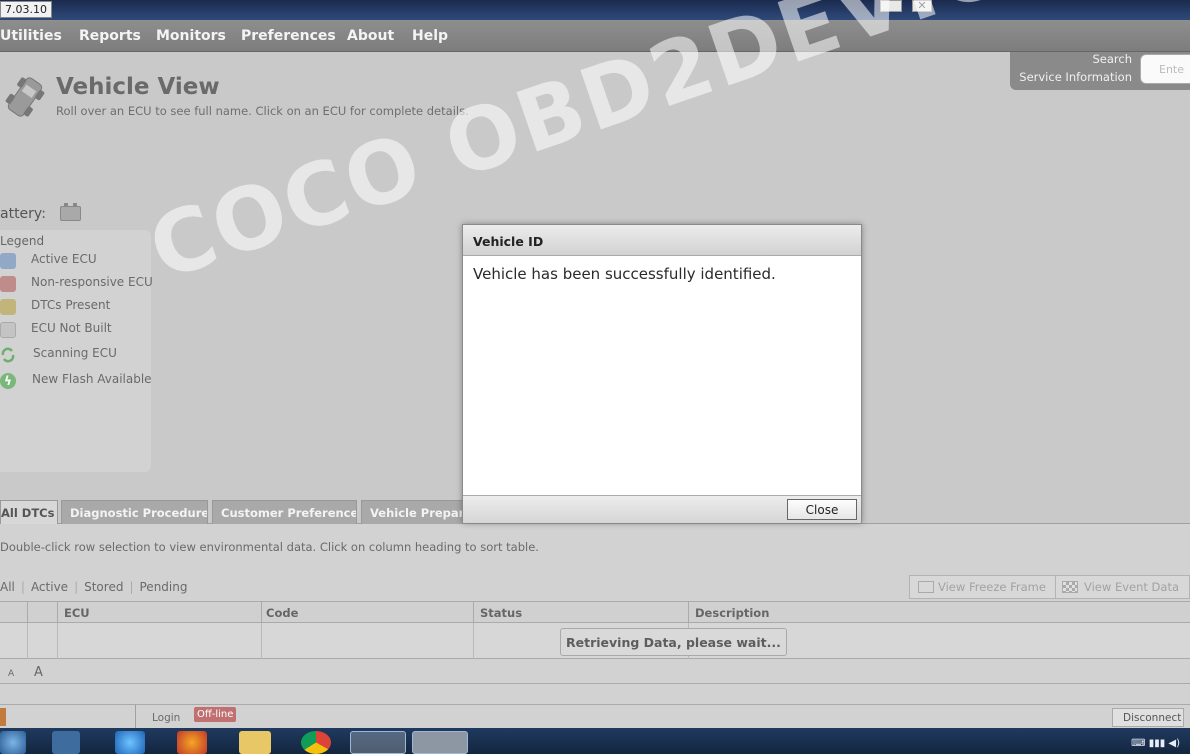 The width and height of the screenshot is (1190, 754). What do you see at coordinates (192, 742) in the screenshot?
I see `firefox-icon` at bounding box center [192, 742].